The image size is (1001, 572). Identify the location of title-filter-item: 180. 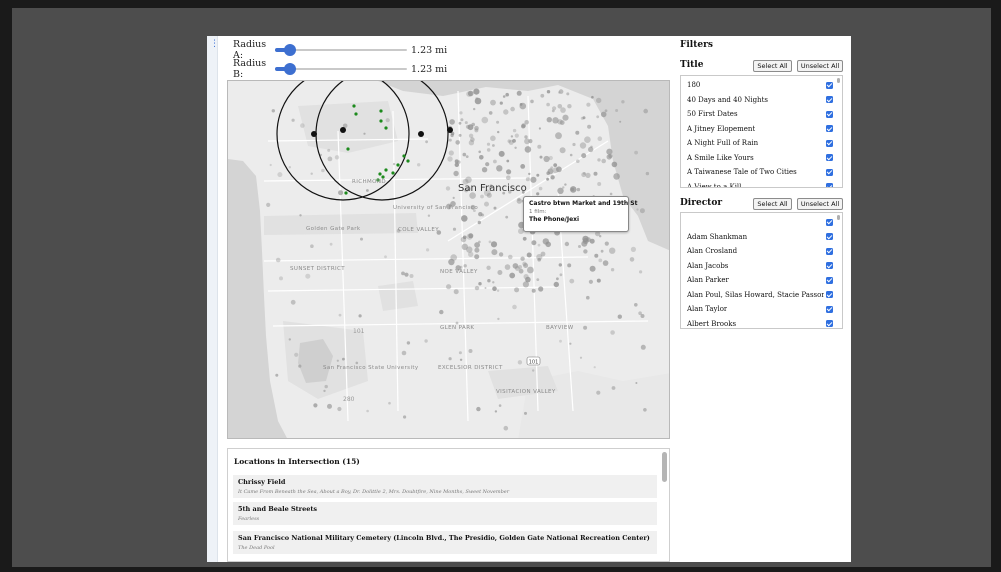
(760, 85).